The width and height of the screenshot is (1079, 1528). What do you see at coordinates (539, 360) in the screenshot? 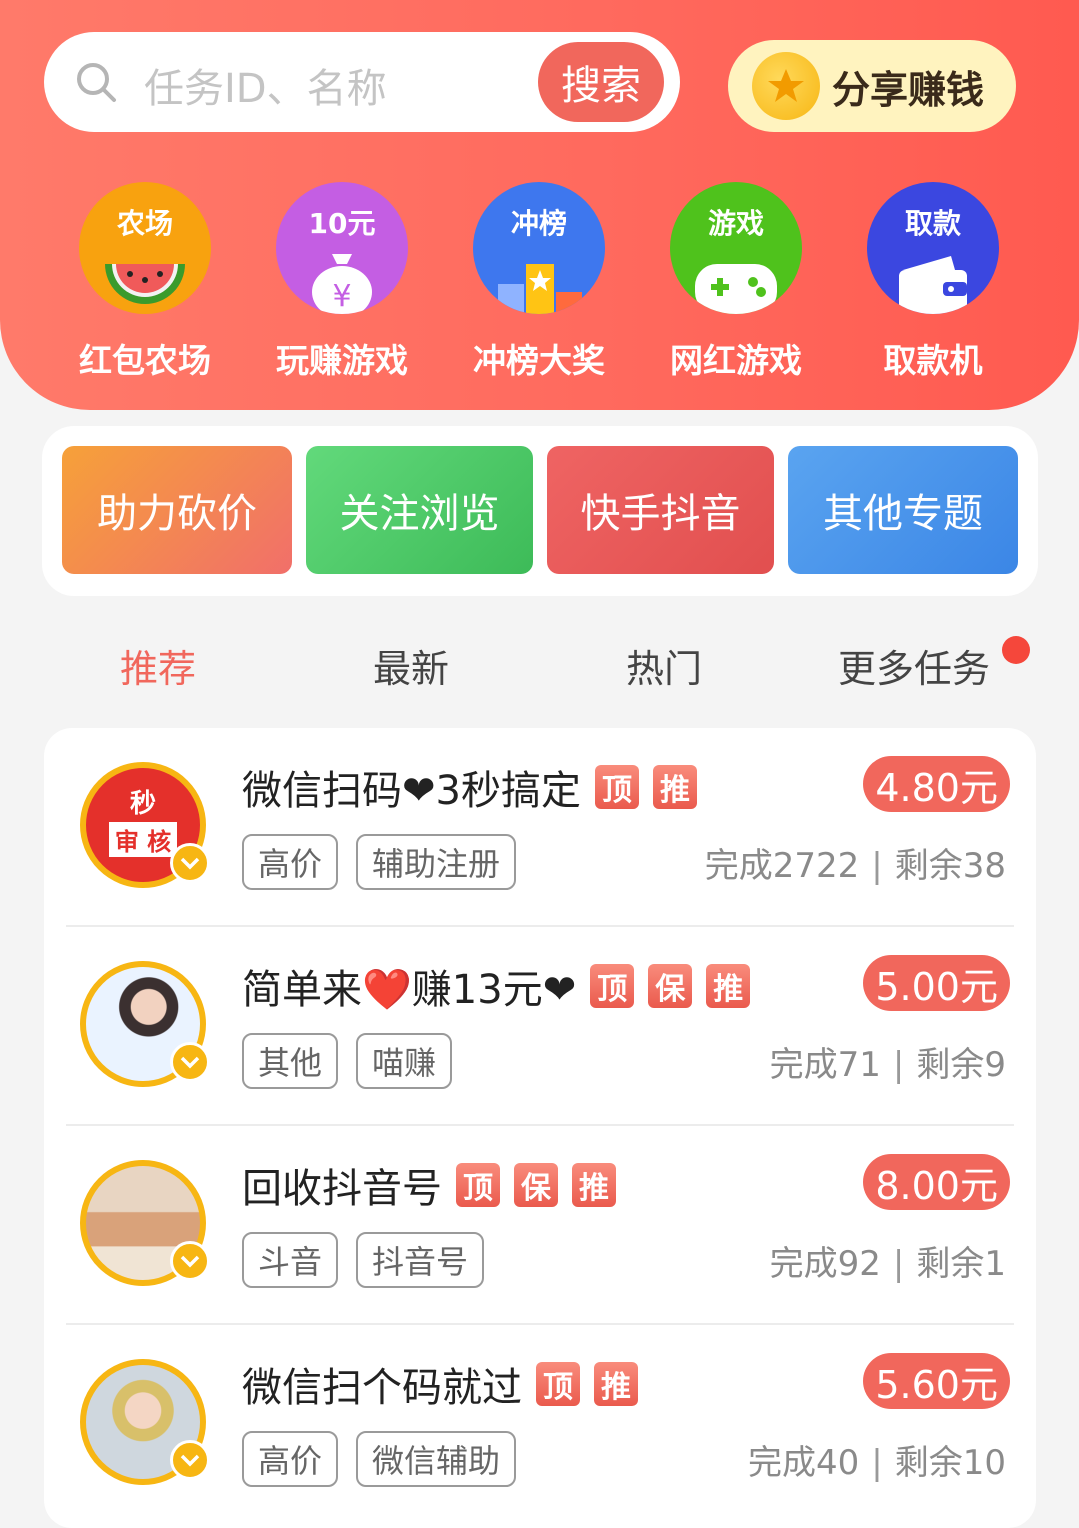
I see `quick-link-label: 冲榜大奖` at bounding box center [539, 360].